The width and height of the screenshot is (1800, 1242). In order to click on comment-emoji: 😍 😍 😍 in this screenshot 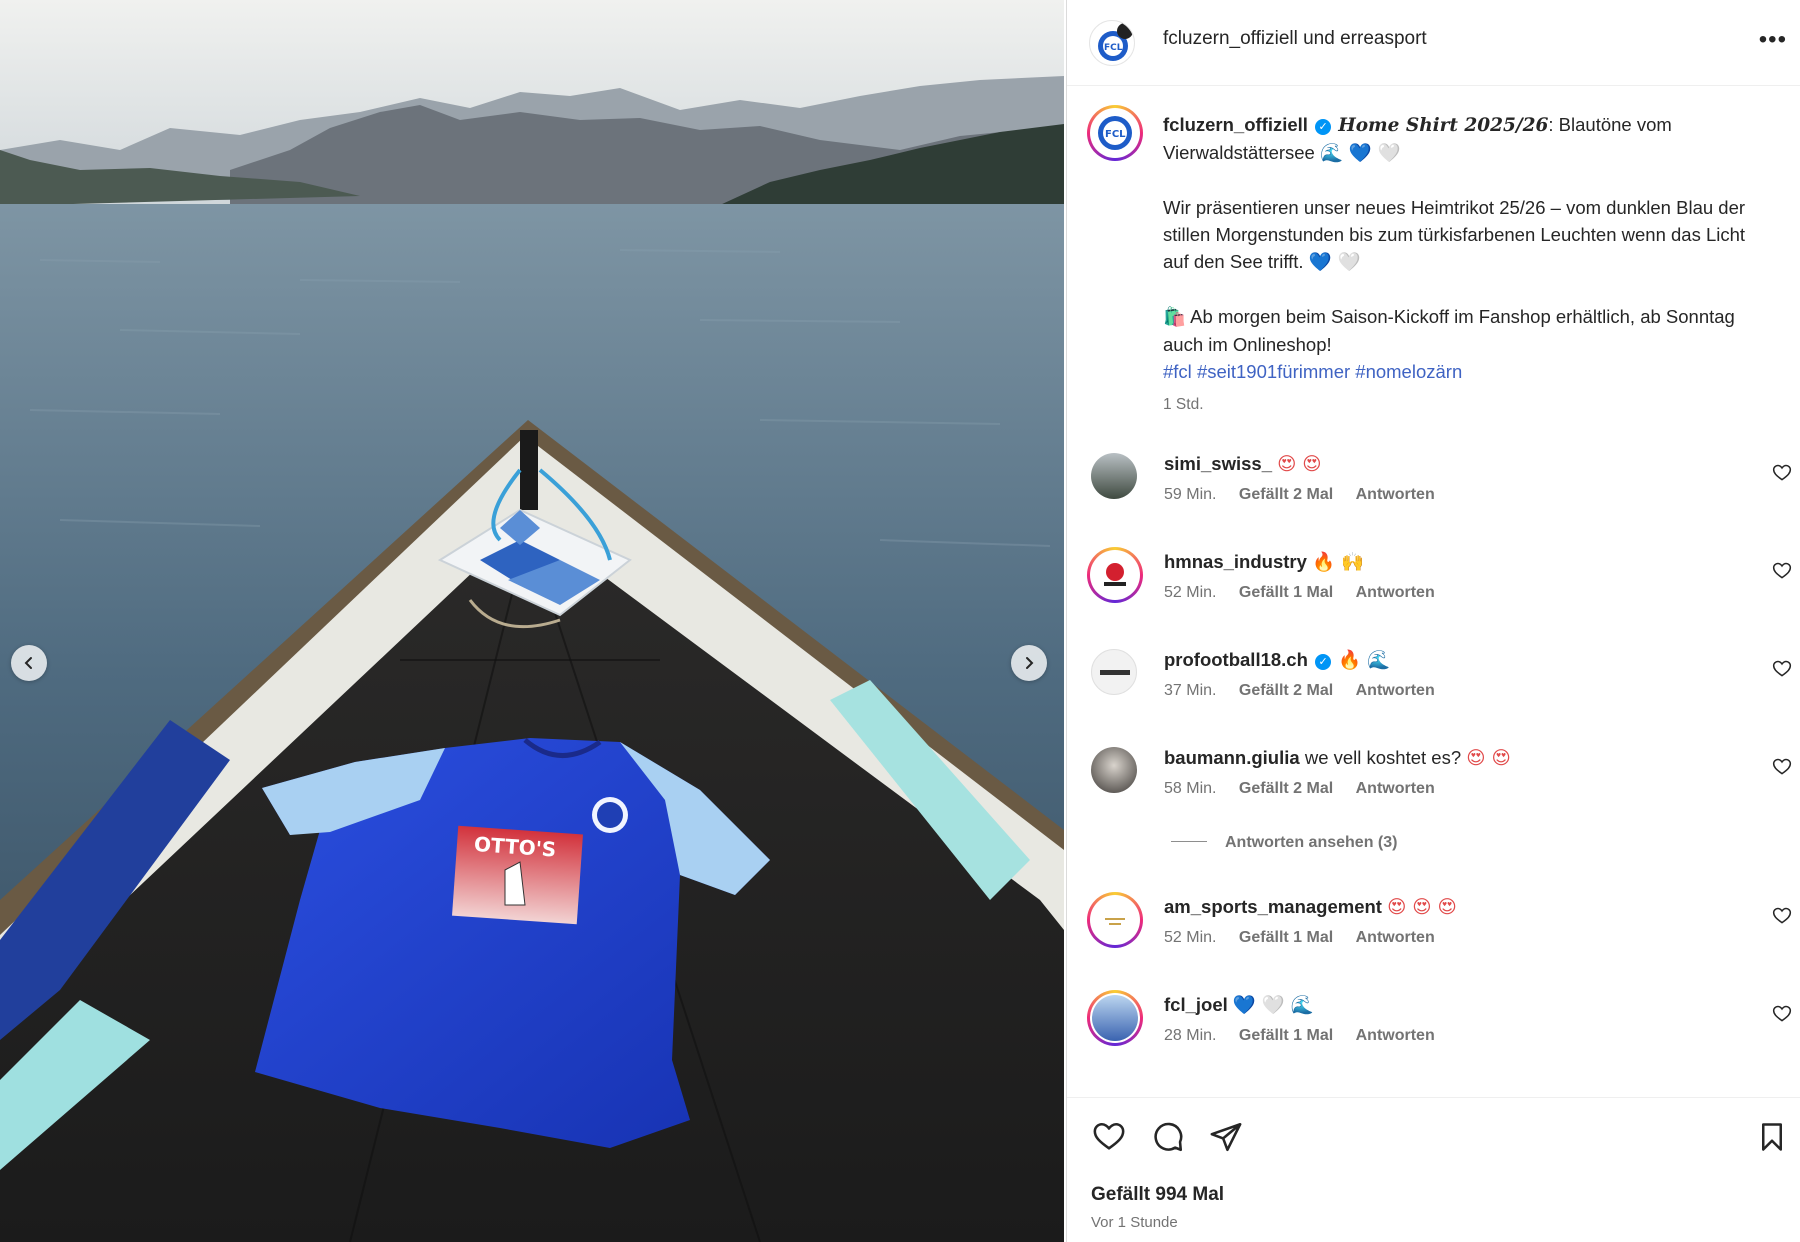, I will do `click(1422, 907)`.